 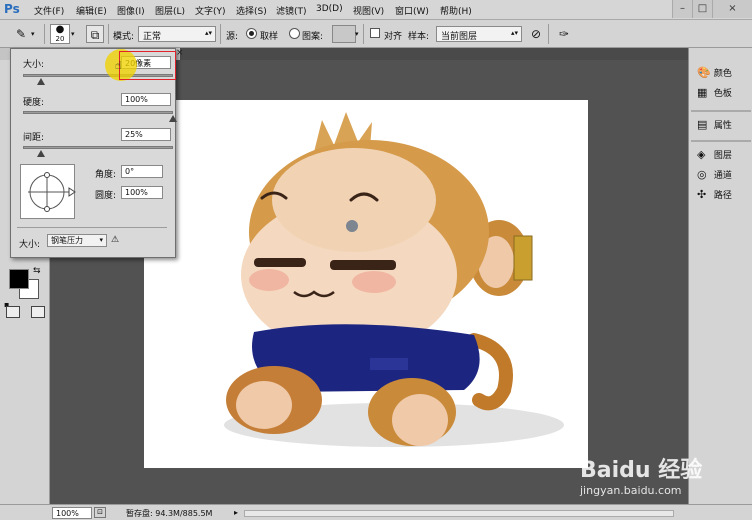 What do you see at coordinates (232, 37) in the screenshot?
I see `source-label: 源:` at bounding box center [232, 37].